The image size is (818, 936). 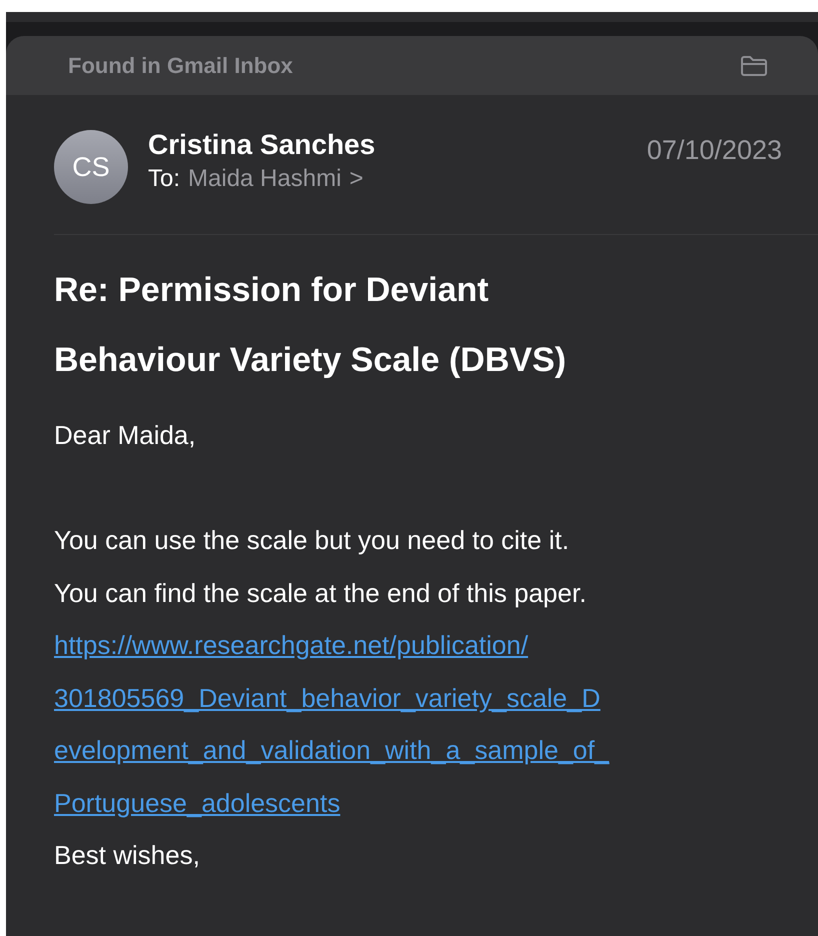 What do you see at coordinates (754, 65) in the screenshot?
I see `folder-icon` at bounding box center [754, 65].